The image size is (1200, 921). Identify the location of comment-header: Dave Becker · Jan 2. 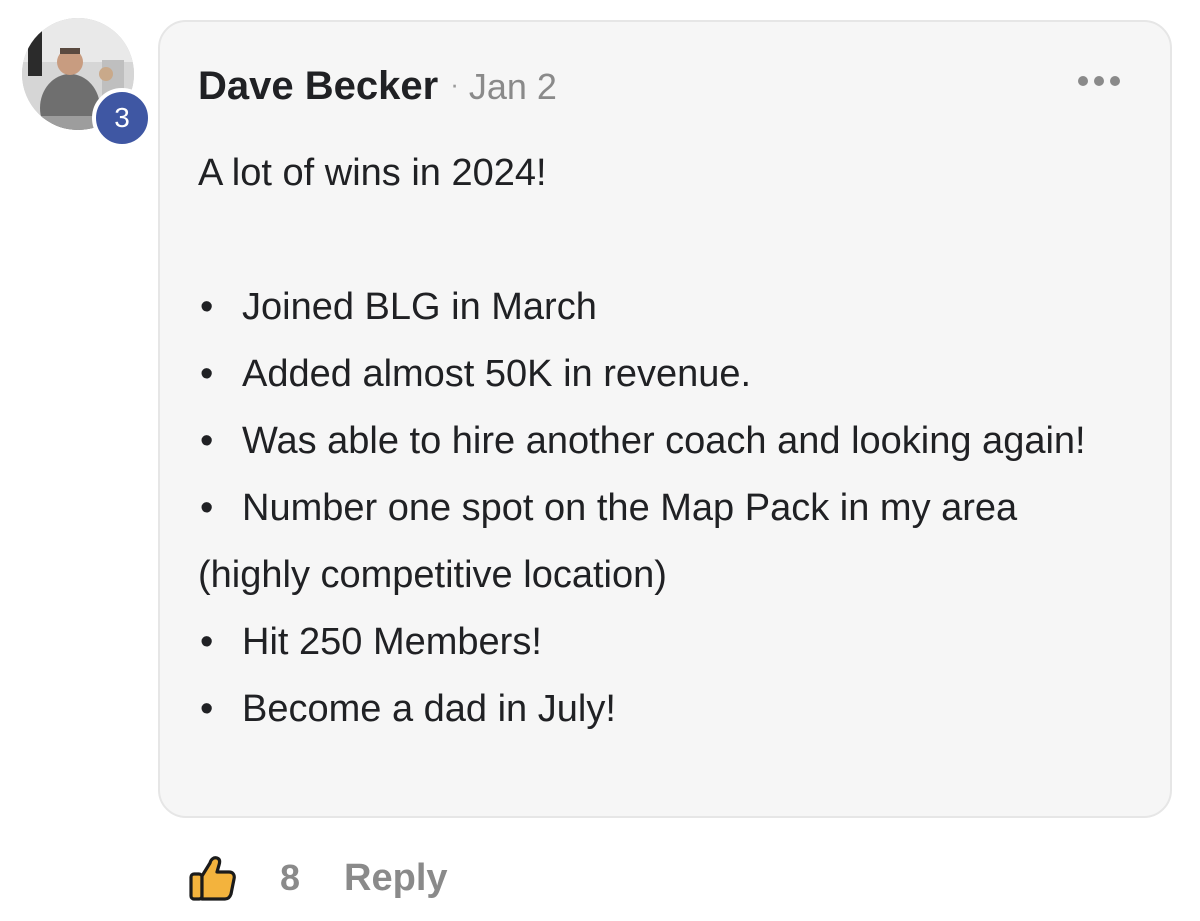
(377, 86).